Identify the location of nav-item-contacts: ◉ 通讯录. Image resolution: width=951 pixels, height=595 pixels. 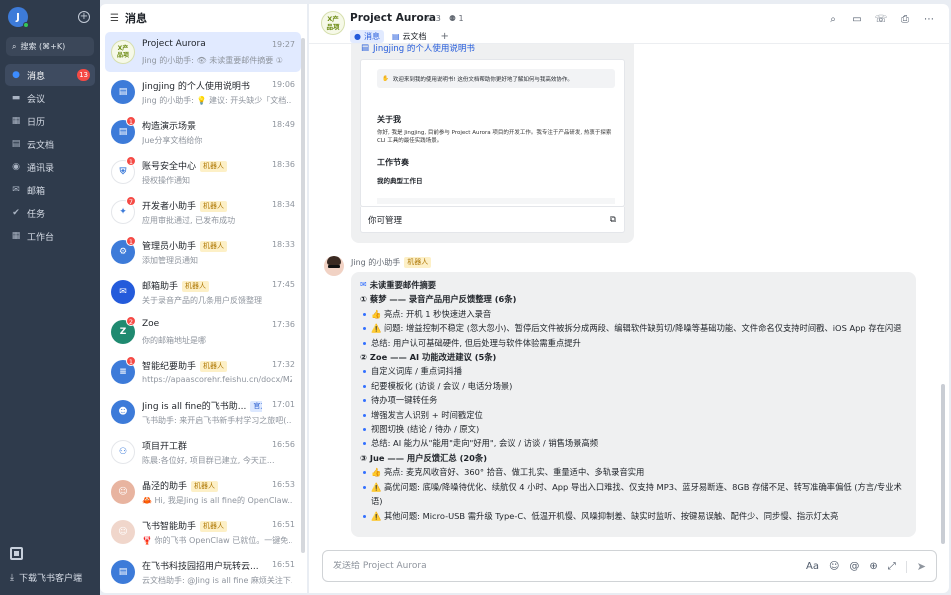
(50, 167).